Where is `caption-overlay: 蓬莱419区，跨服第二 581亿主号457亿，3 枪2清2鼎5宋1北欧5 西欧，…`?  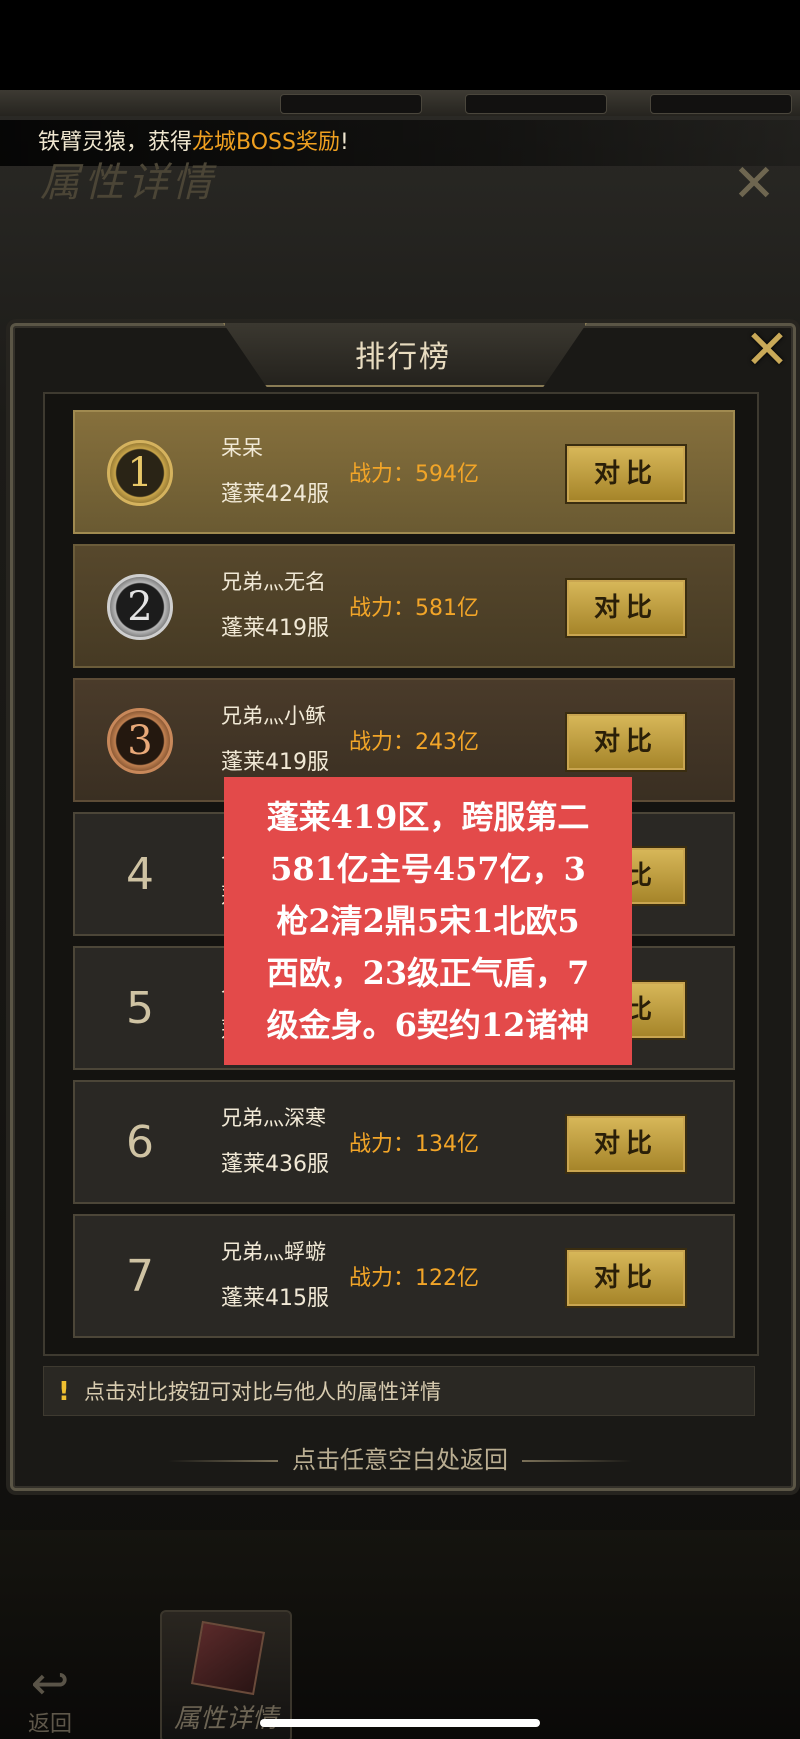
caption-overlay: 蓬莱419区，跨服第二 581亿主号457亿，3 枪2清2鼎5宋1北欧5 西欧，… is located at coordinates (428, 921).